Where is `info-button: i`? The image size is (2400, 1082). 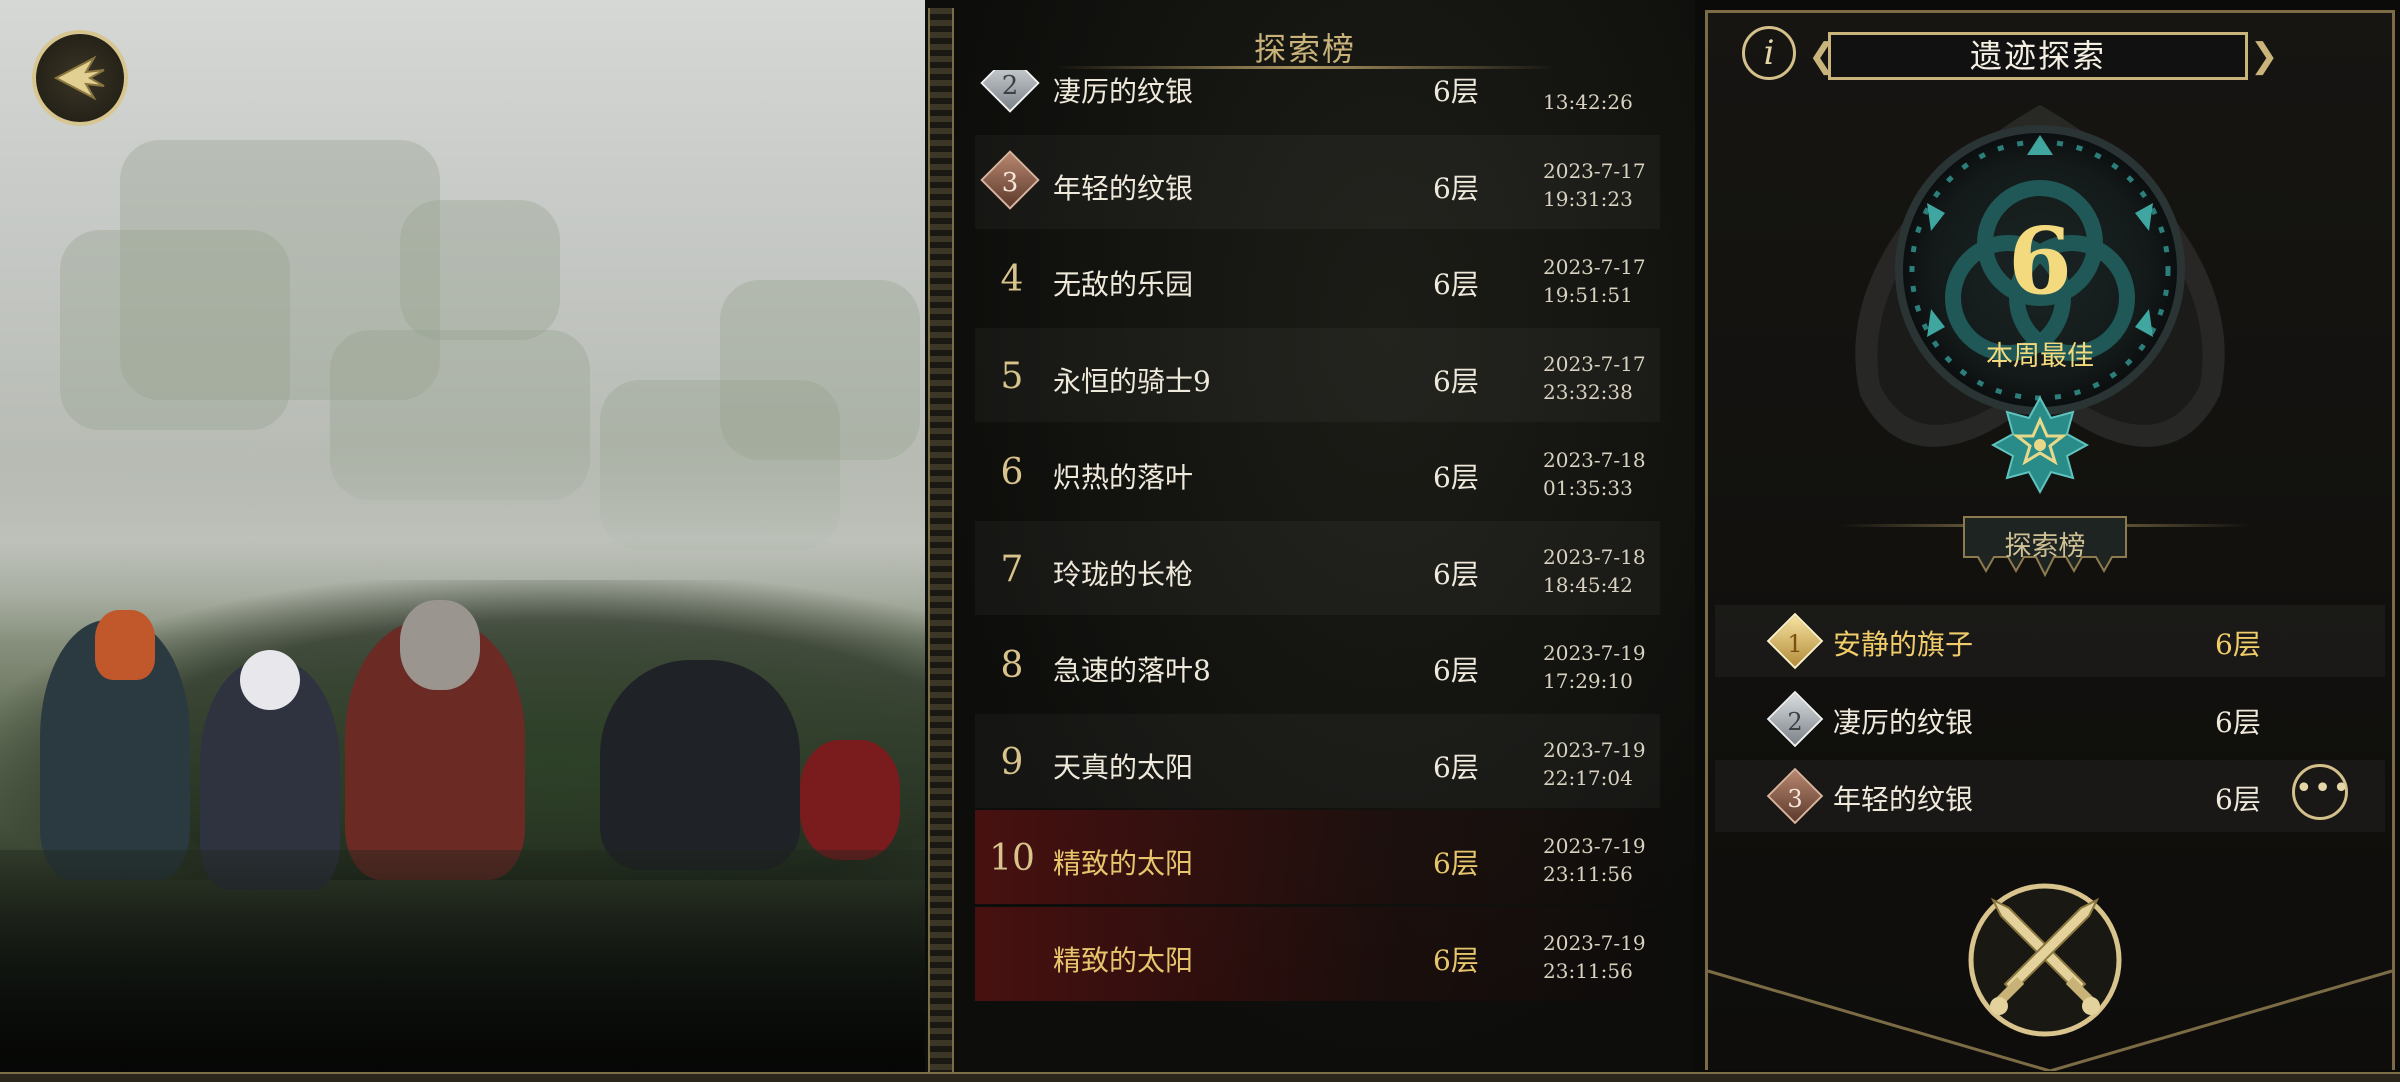
info-button: i is located at coordinates (1769, 53).